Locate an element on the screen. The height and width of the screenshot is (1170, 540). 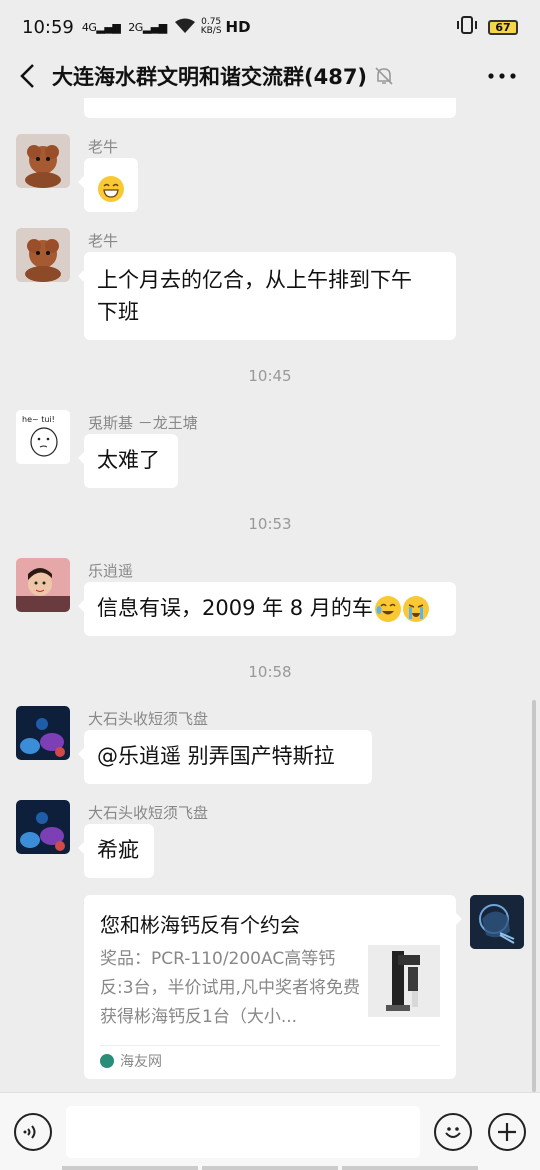
emoji-picker-icon is located at coordinates (453, 1132).